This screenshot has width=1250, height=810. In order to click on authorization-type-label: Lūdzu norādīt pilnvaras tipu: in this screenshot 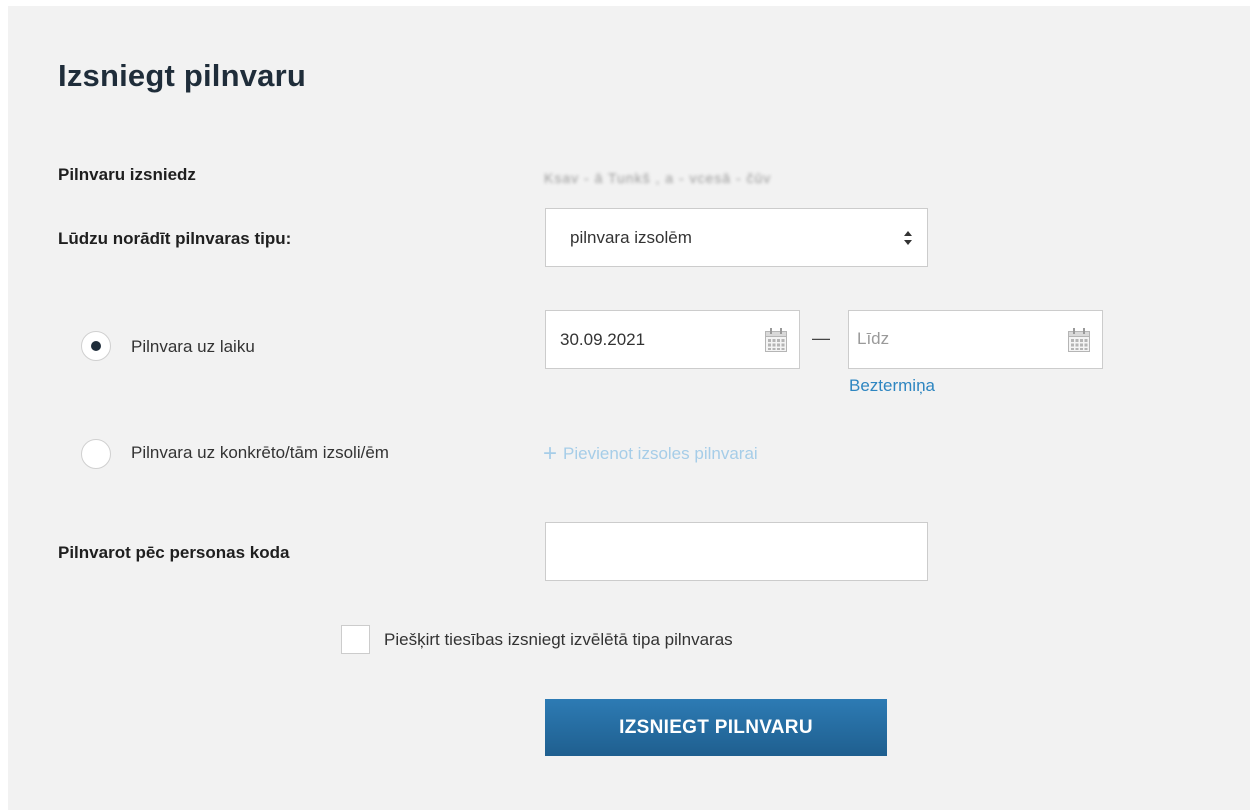, I will do `click(175, 238)`.